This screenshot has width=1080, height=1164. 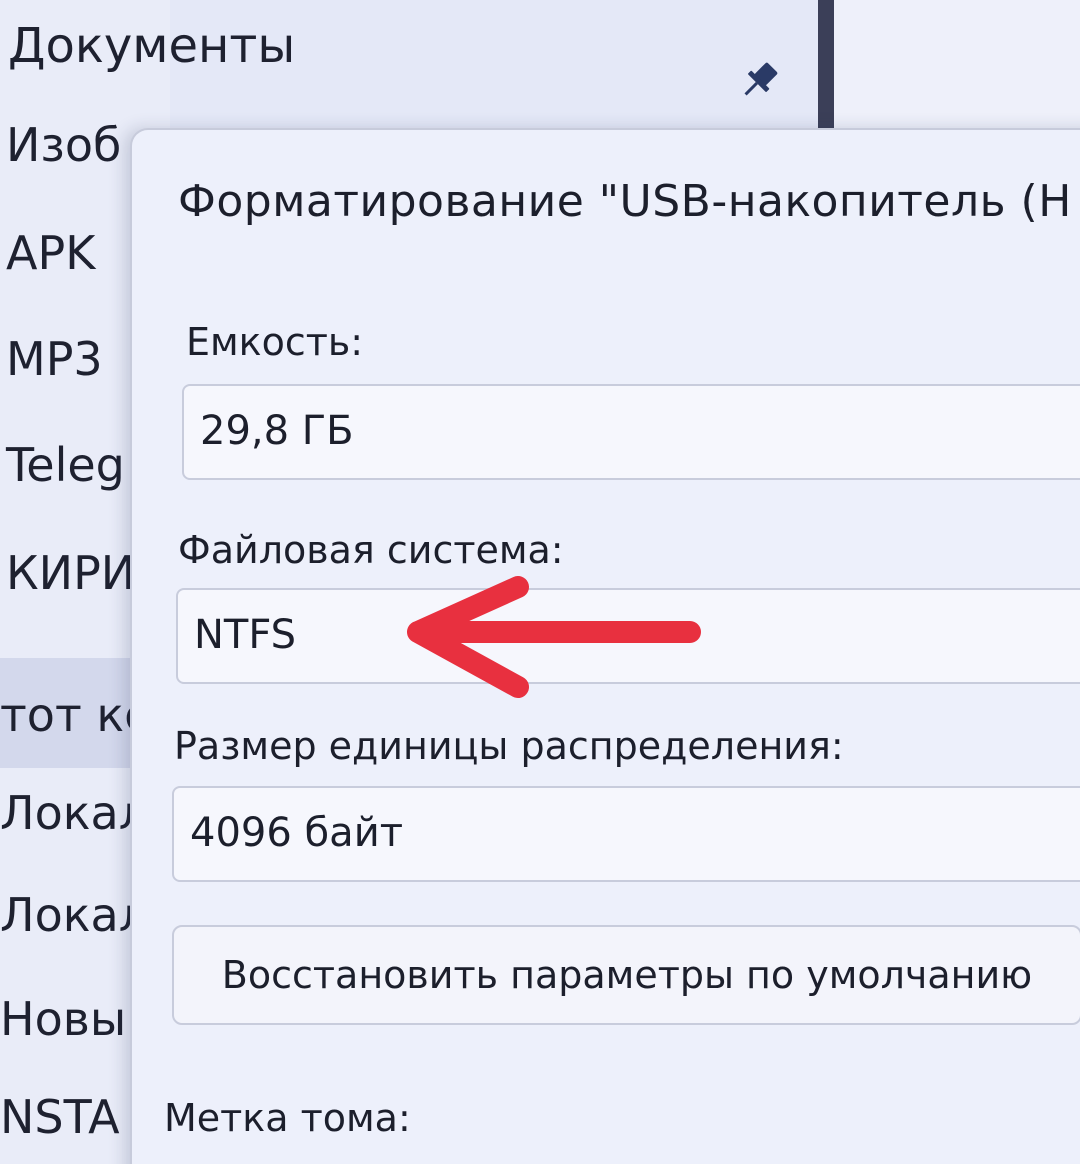 What do you see at coordinates (65, 465) in the screenshot?
I see `nav-item-telegram: Teleg` at bounding box center [65, 465].